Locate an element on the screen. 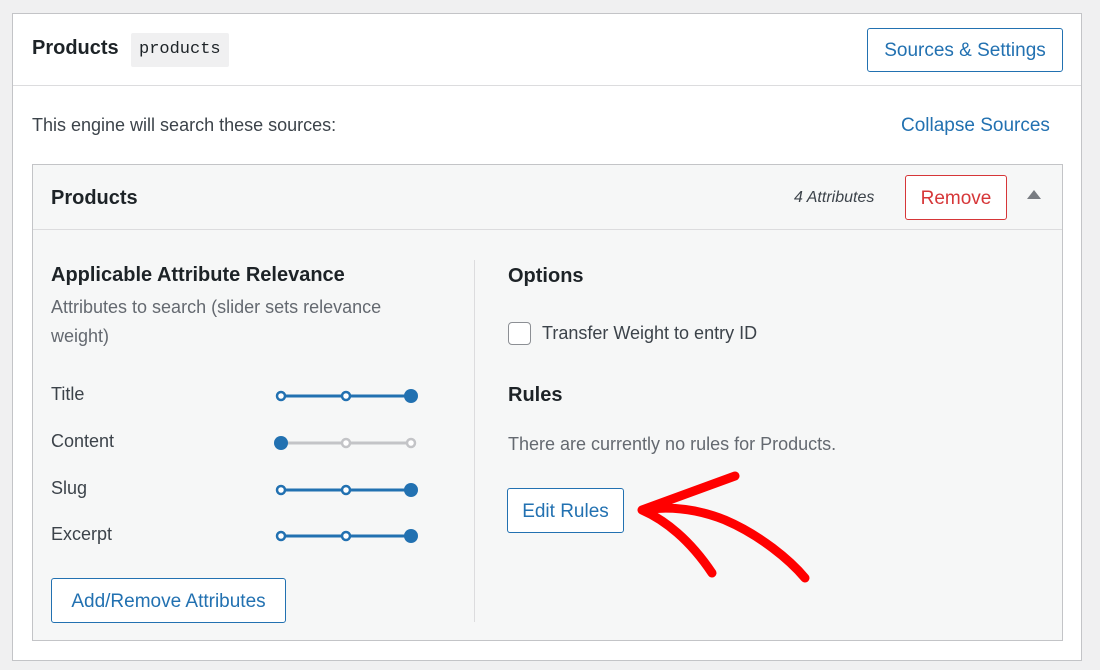  attribute-label-content: Content is located at coordinates (83, 441).